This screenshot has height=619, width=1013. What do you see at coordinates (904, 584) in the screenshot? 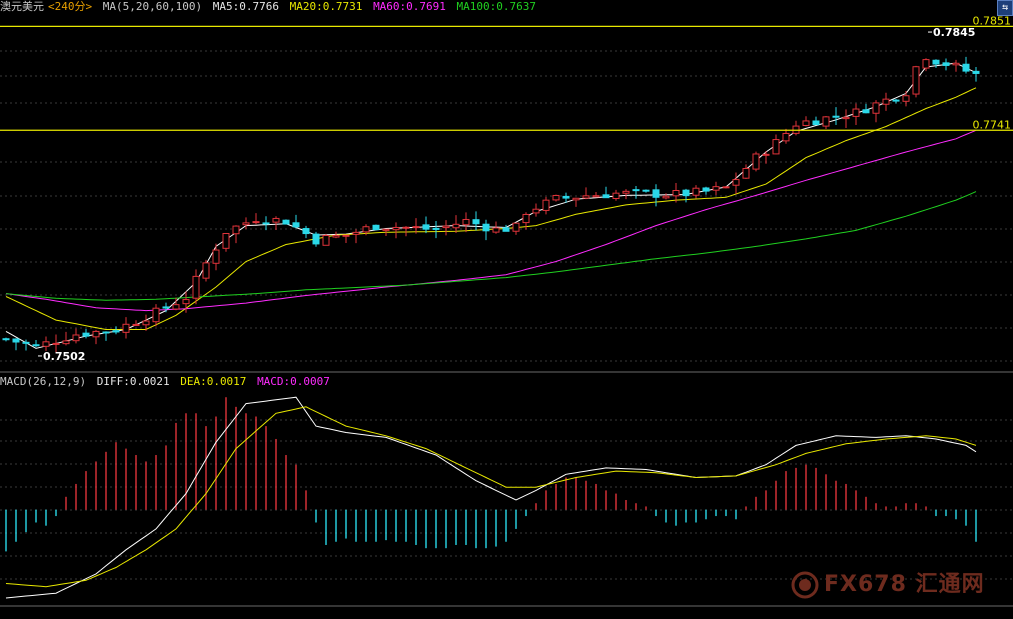
I see `watermark-text: FX678 汇通网` at bounding box center [904, 584].